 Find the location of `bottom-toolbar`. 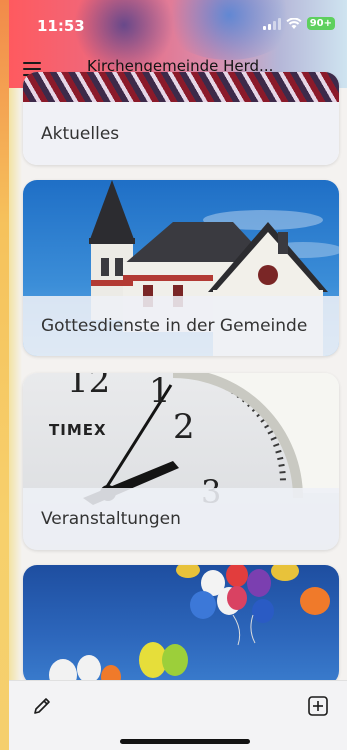

bottom-toolbar is located at coordinates (178, 715).